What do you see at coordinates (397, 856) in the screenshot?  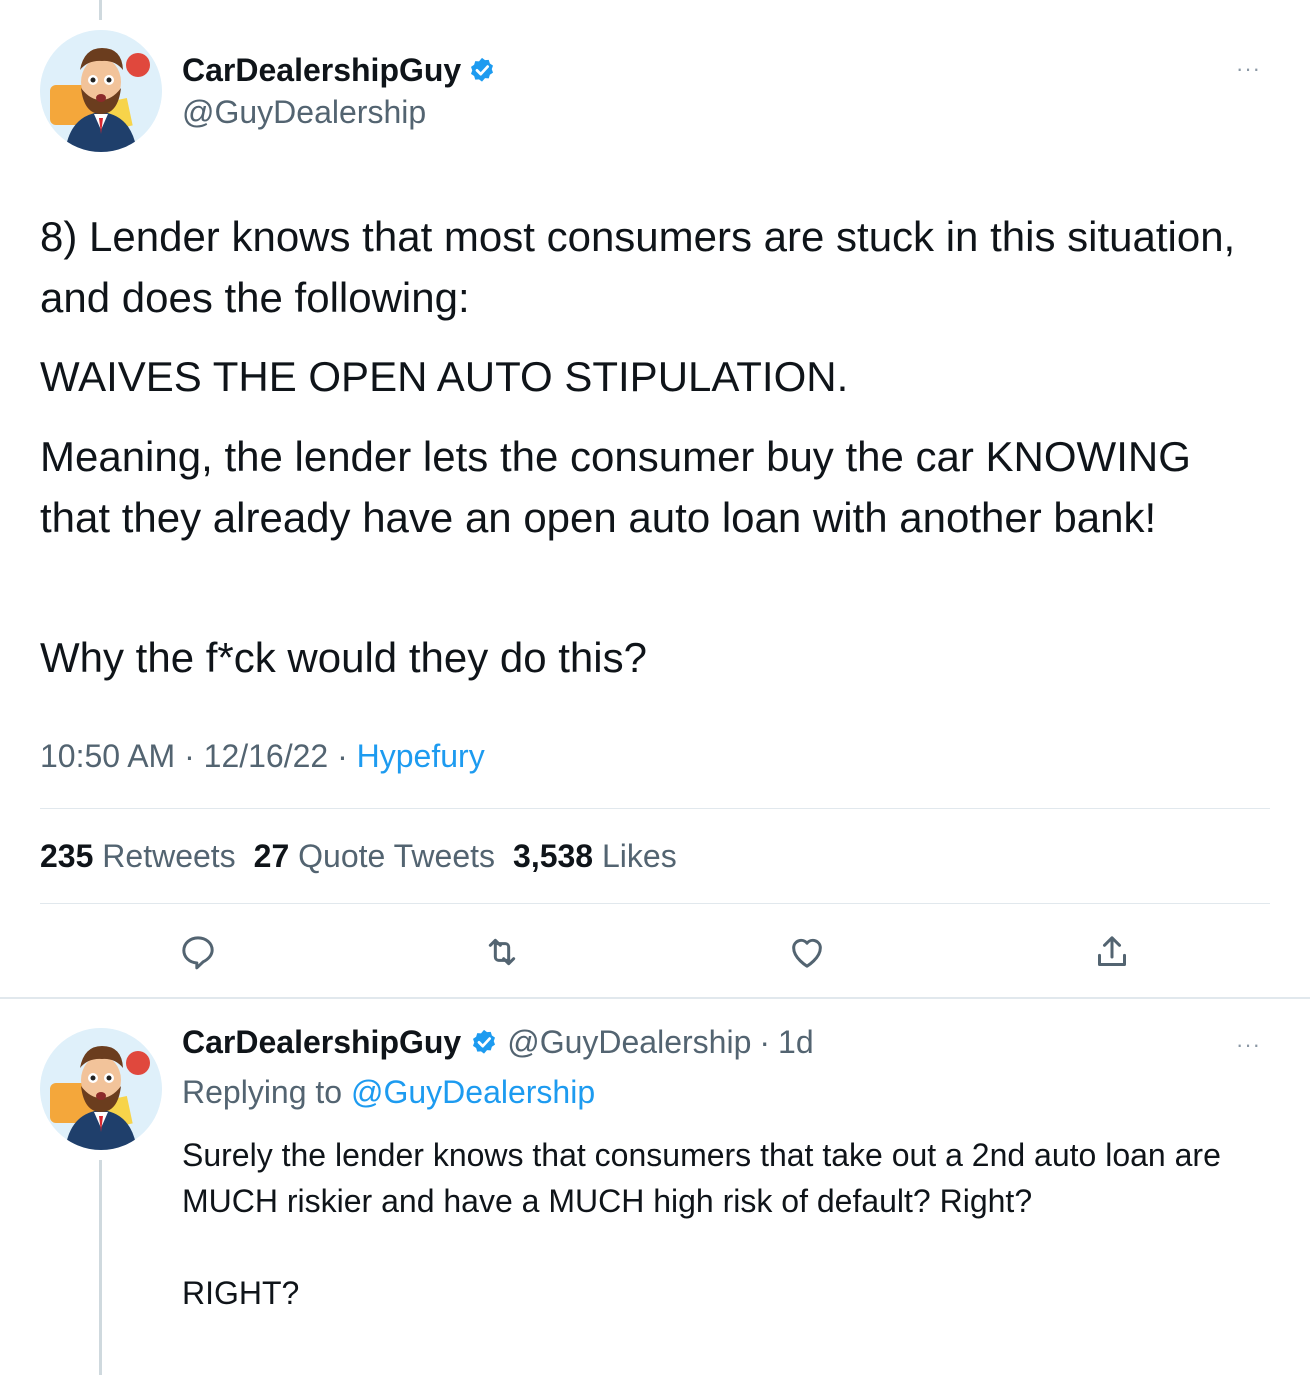 I see `quotes-label: Quote Tweets` at bounding box center [397, 856].